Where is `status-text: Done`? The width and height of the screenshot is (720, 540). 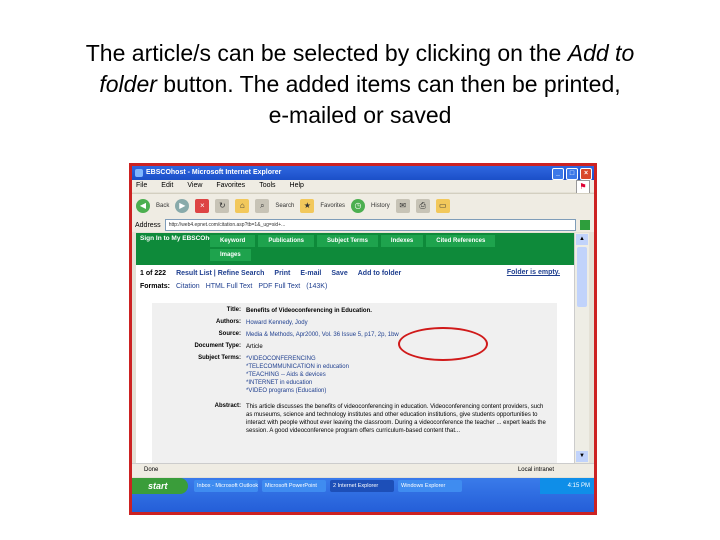 status-text: Done is located at coordinates (151, 470).